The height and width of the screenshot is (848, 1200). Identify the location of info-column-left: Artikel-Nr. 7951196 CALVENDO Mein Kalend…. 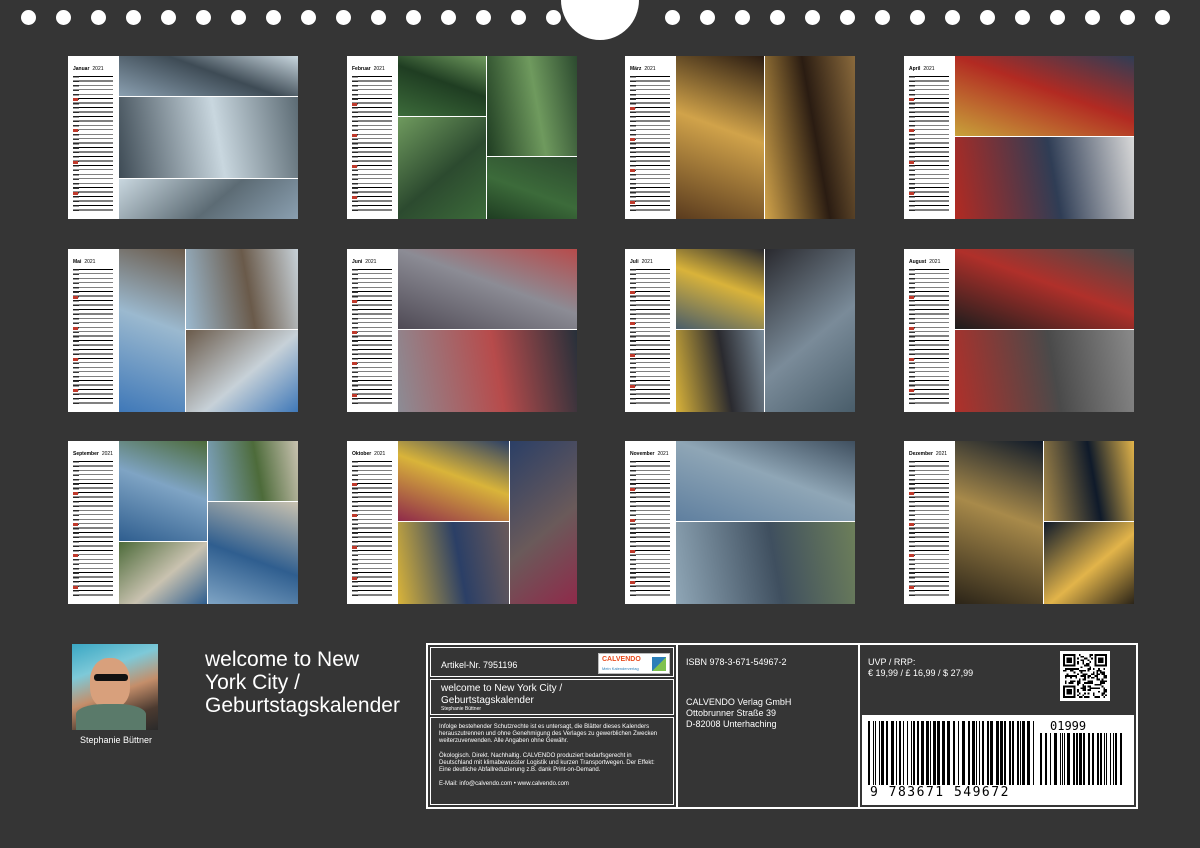
(552, 726).